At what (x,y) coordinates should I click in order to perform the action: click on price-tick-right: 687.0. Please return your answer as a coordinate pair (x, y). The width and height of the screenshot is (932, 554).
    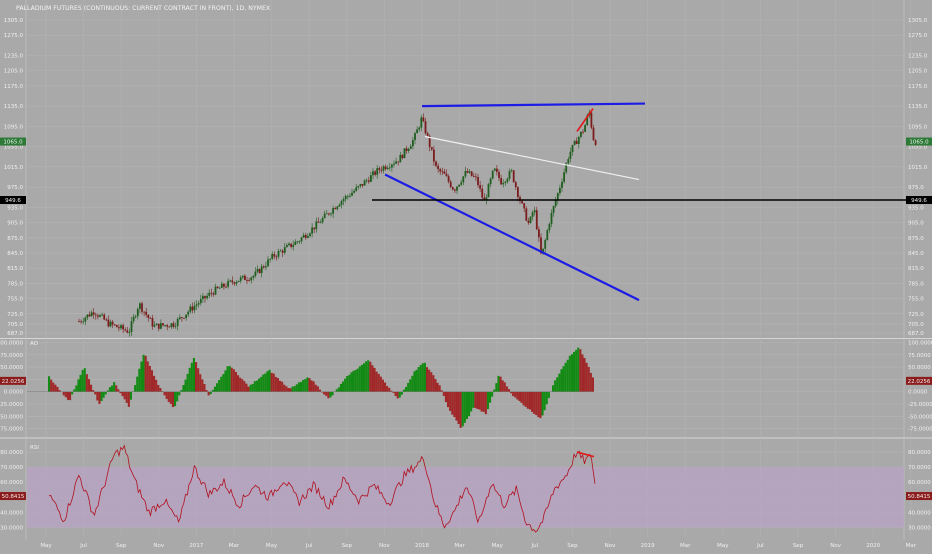
    Looking at the image, I should click on (916, 334).